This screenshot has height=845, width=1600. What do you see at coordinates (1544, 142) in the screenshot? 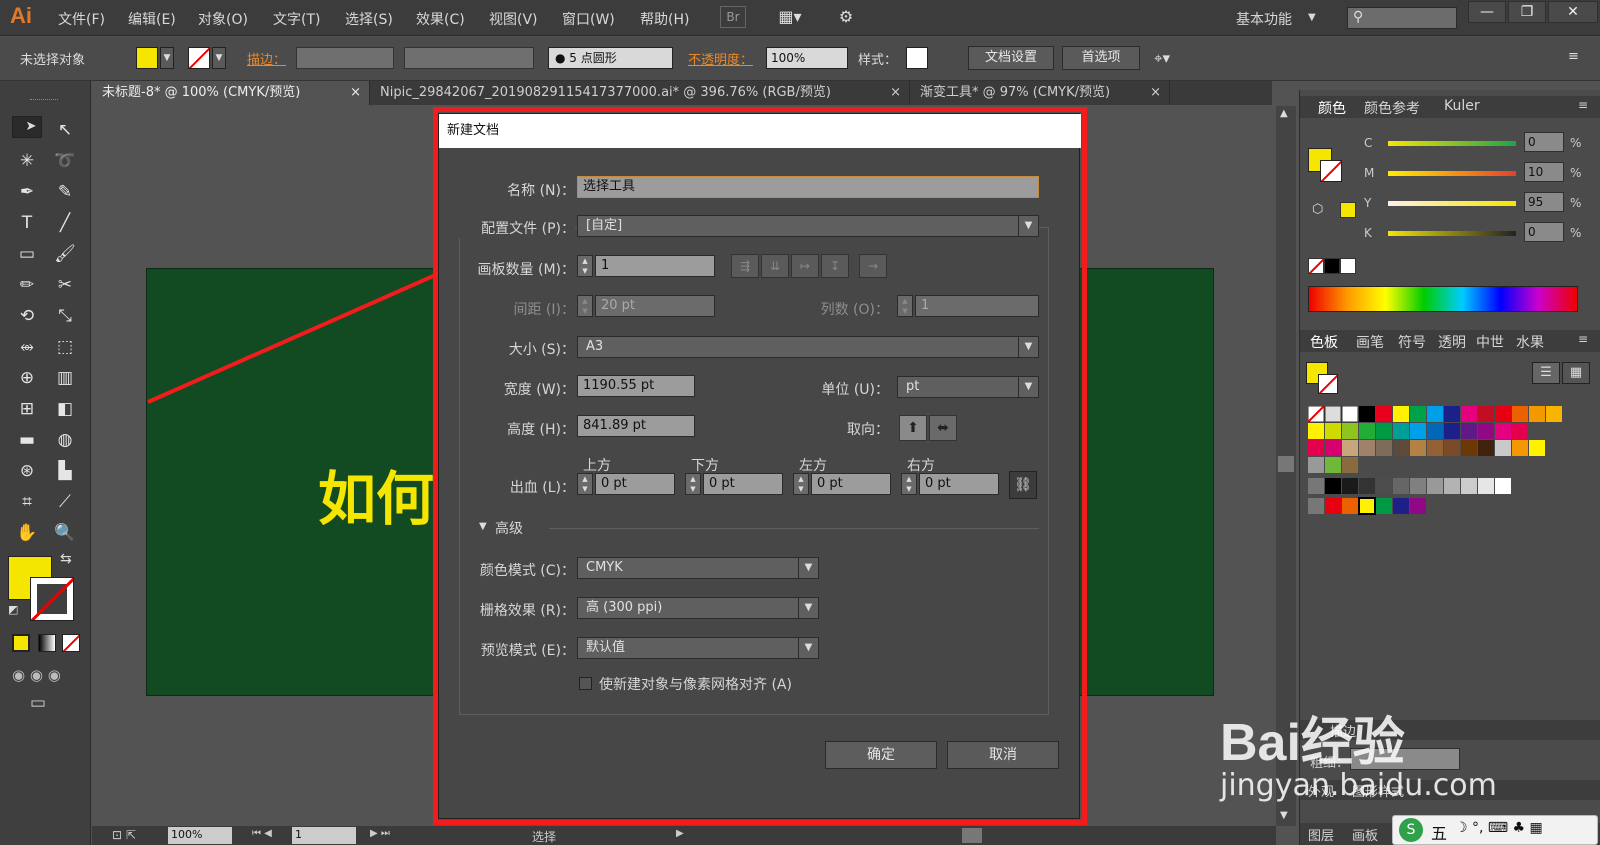
I see `channel-c-input: 0` at bounding box center [1544, 142].